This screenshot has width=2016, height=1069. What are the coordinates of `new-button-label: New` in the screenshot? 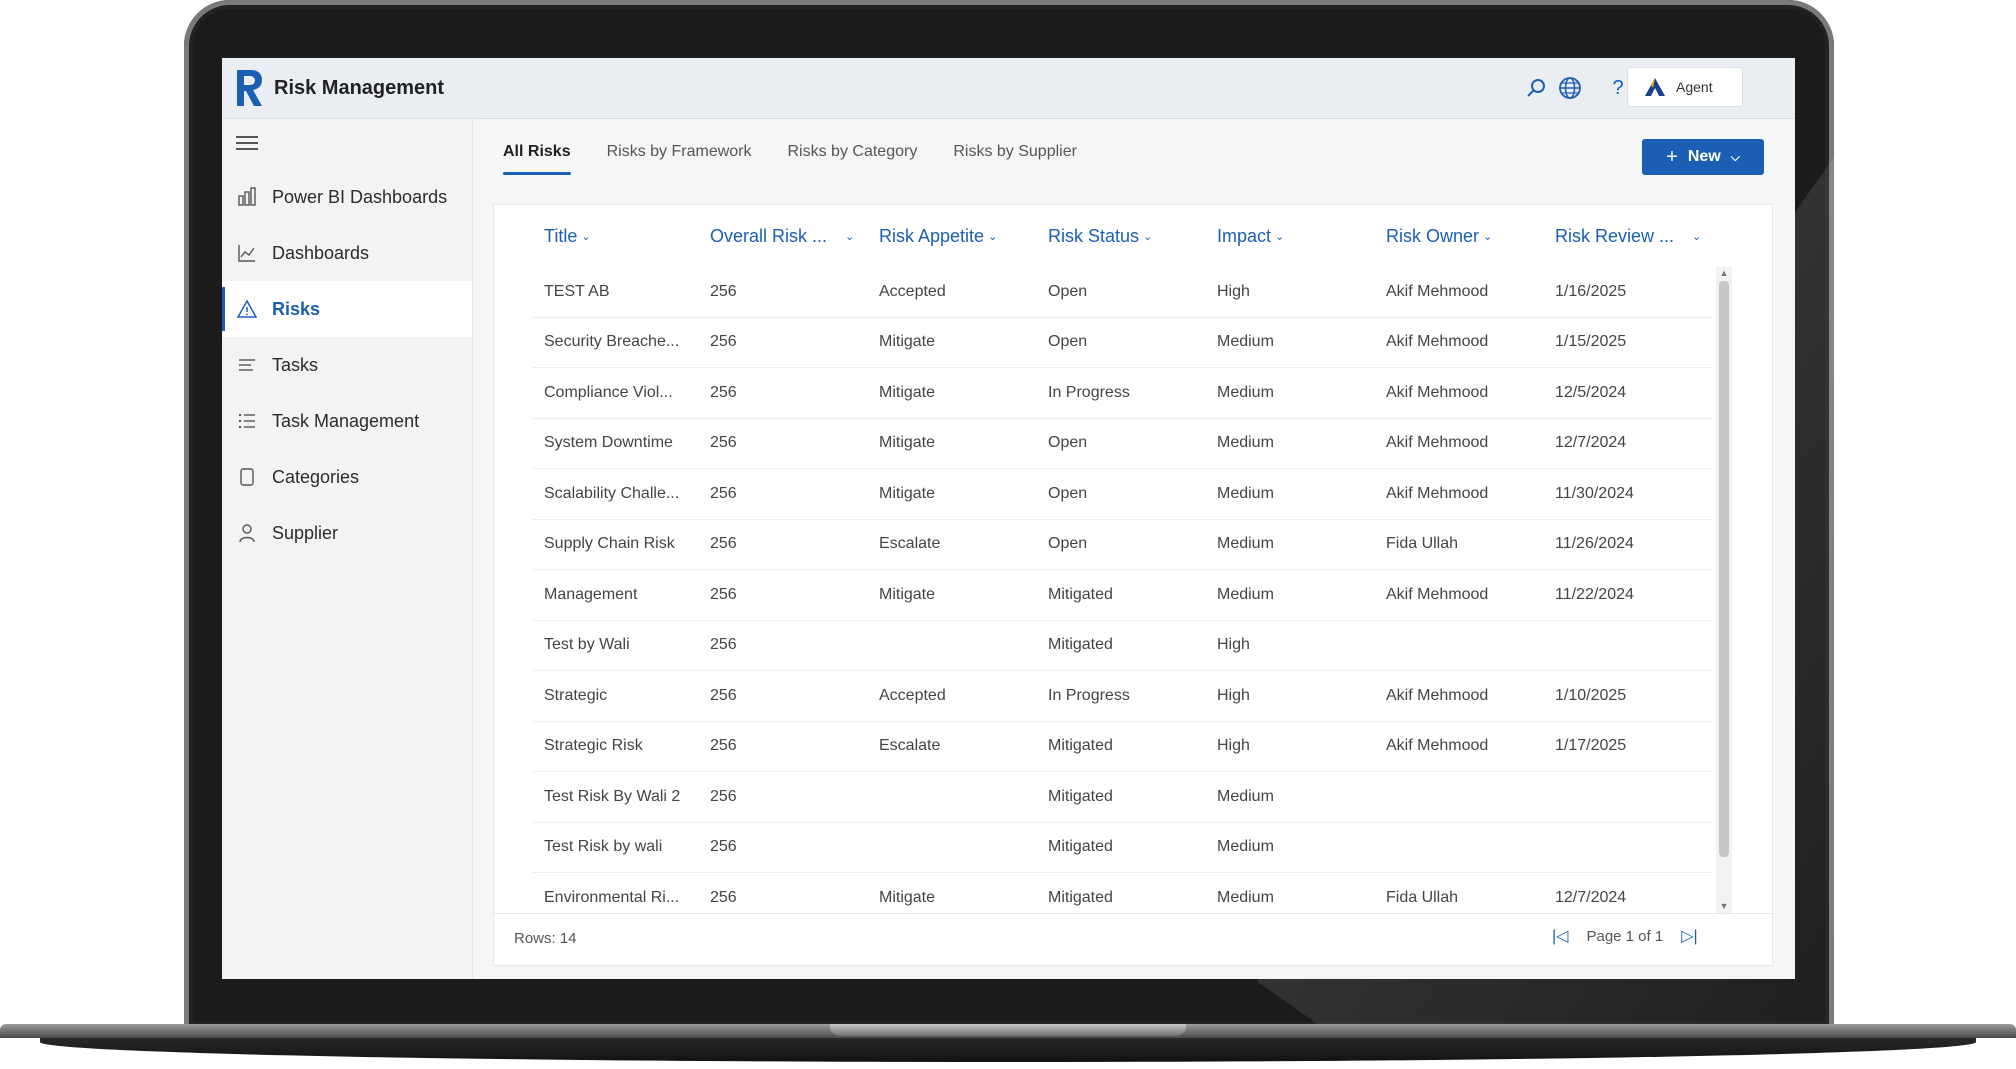 It's located at (1704, 156).